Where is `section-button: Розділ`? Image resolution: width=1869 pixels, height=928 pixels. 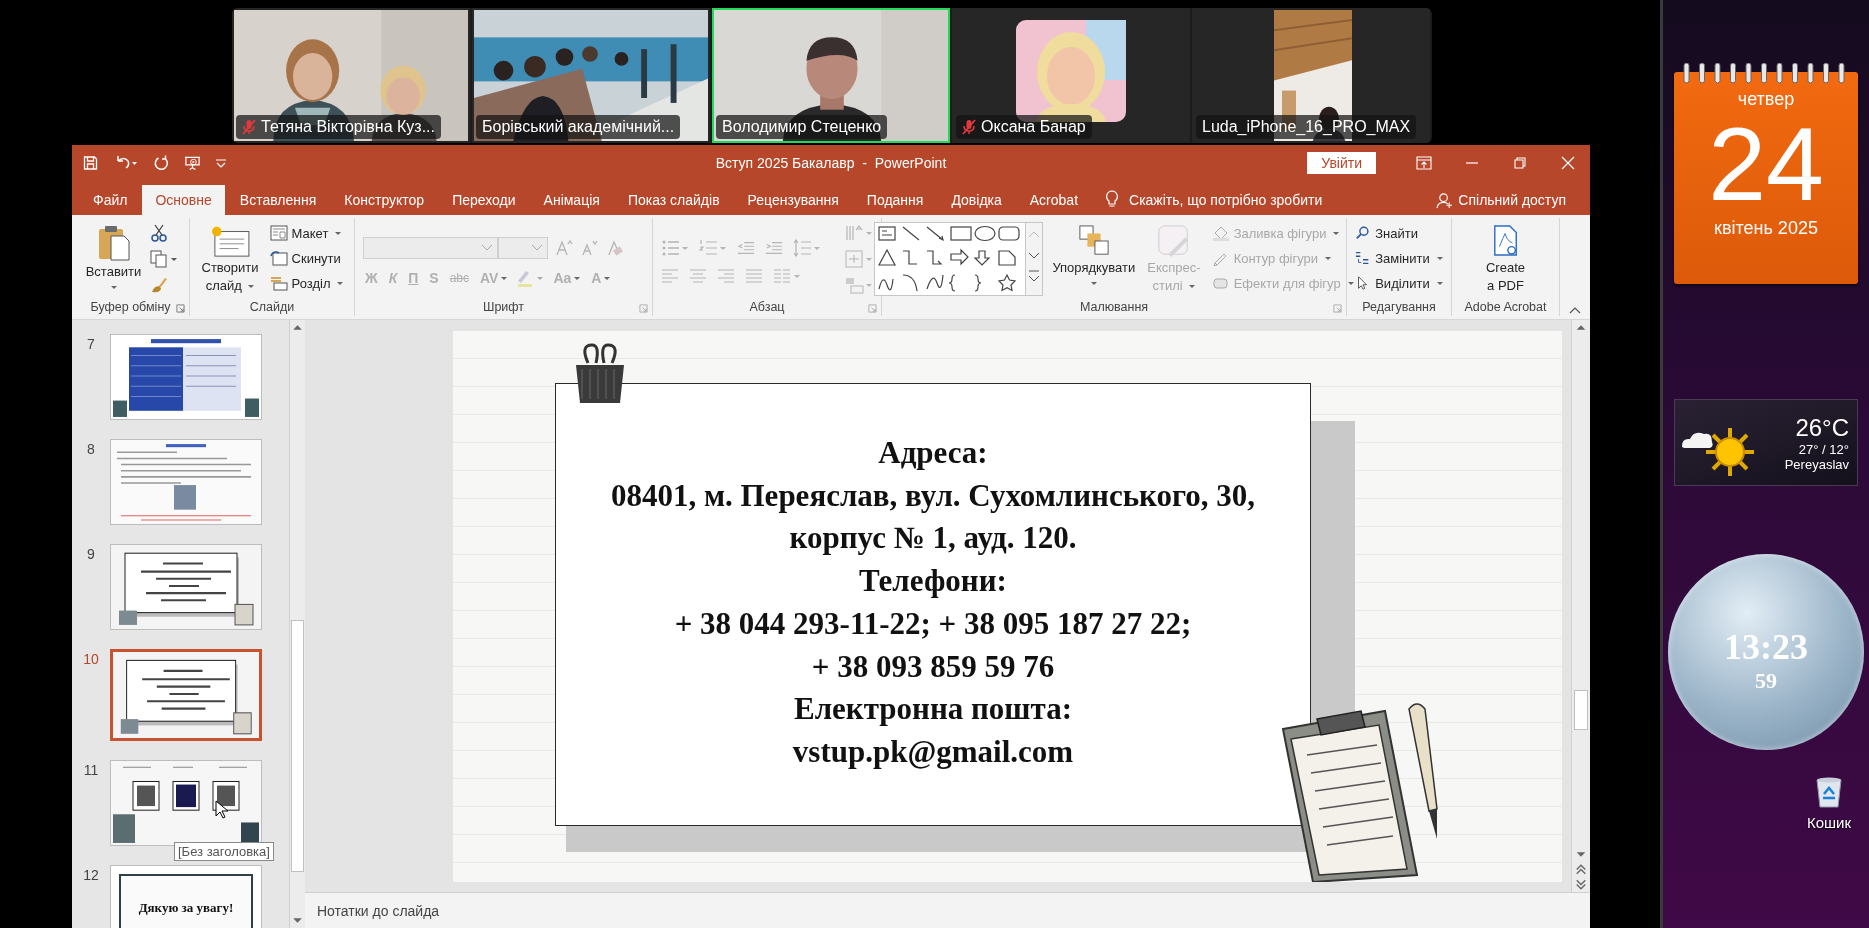 section-button: Розділ is located at coordinates (306, 283).